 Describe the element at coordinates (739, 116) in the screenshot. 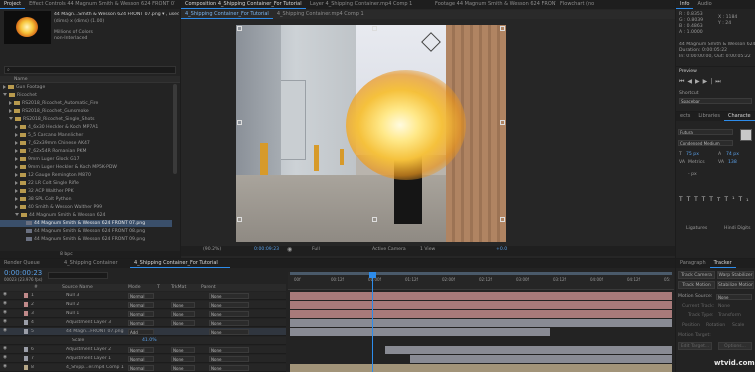

I see `tab-character: Characte` at that location.